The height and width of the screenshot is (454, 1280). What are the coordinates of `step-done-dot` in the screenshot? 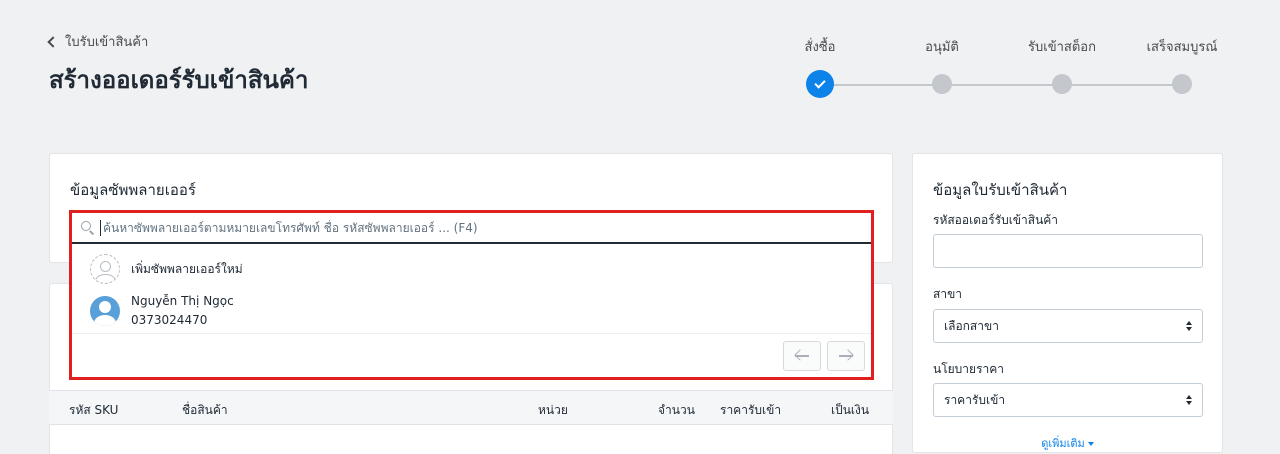 It's located at (820, 84).